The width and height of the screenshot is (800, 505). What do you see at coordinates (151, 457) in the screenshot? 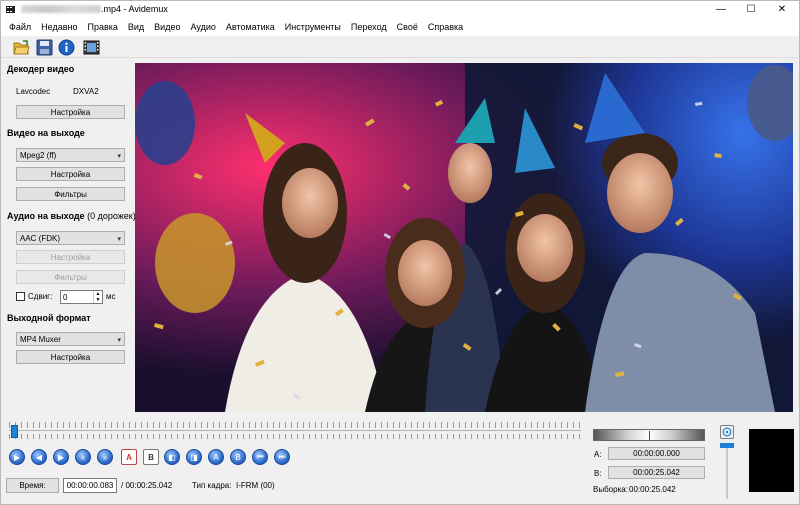
I see `set-marker-b-icon: B` at bounding box center [151, 457].